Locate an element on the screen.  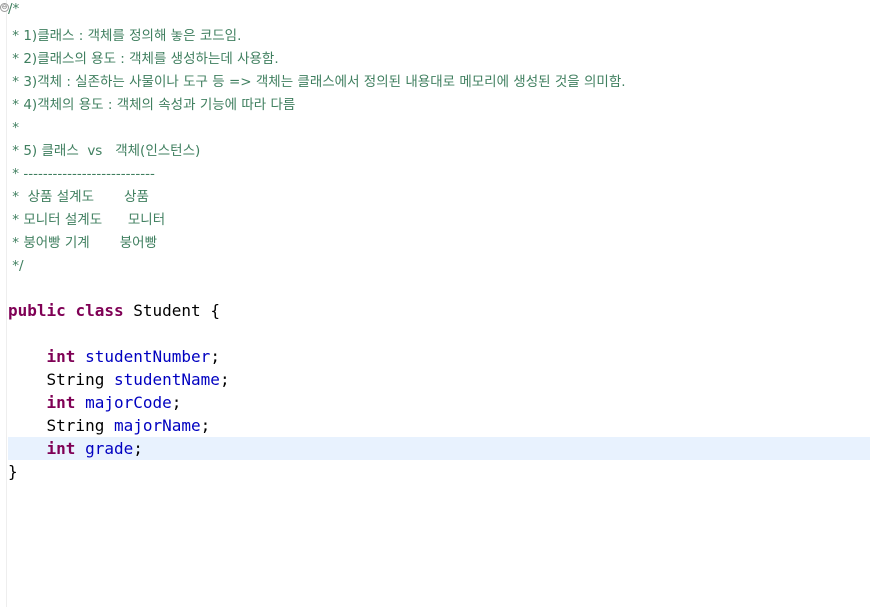
comment-line: * 4)객체의 용도 : 객체의 속성과 기능에 따라 다름 is located at coordinates (152, 105).